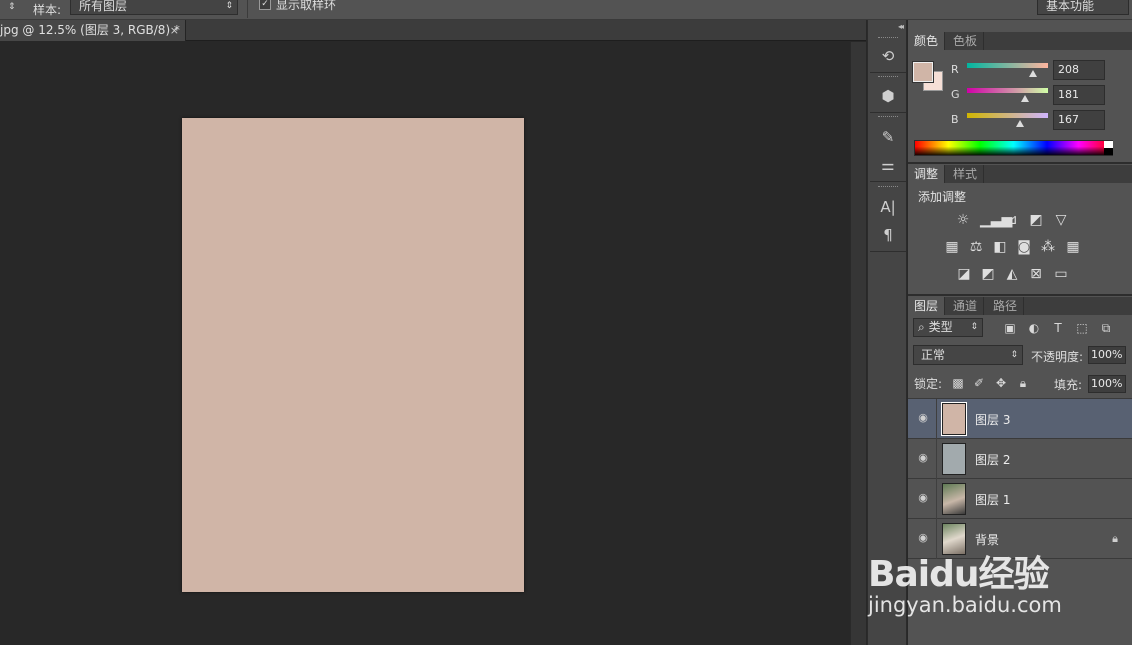  Describe the element at coordinates (1082, 328) in the screenshot. I see `shape-filter-icon: ⬚` at that location.